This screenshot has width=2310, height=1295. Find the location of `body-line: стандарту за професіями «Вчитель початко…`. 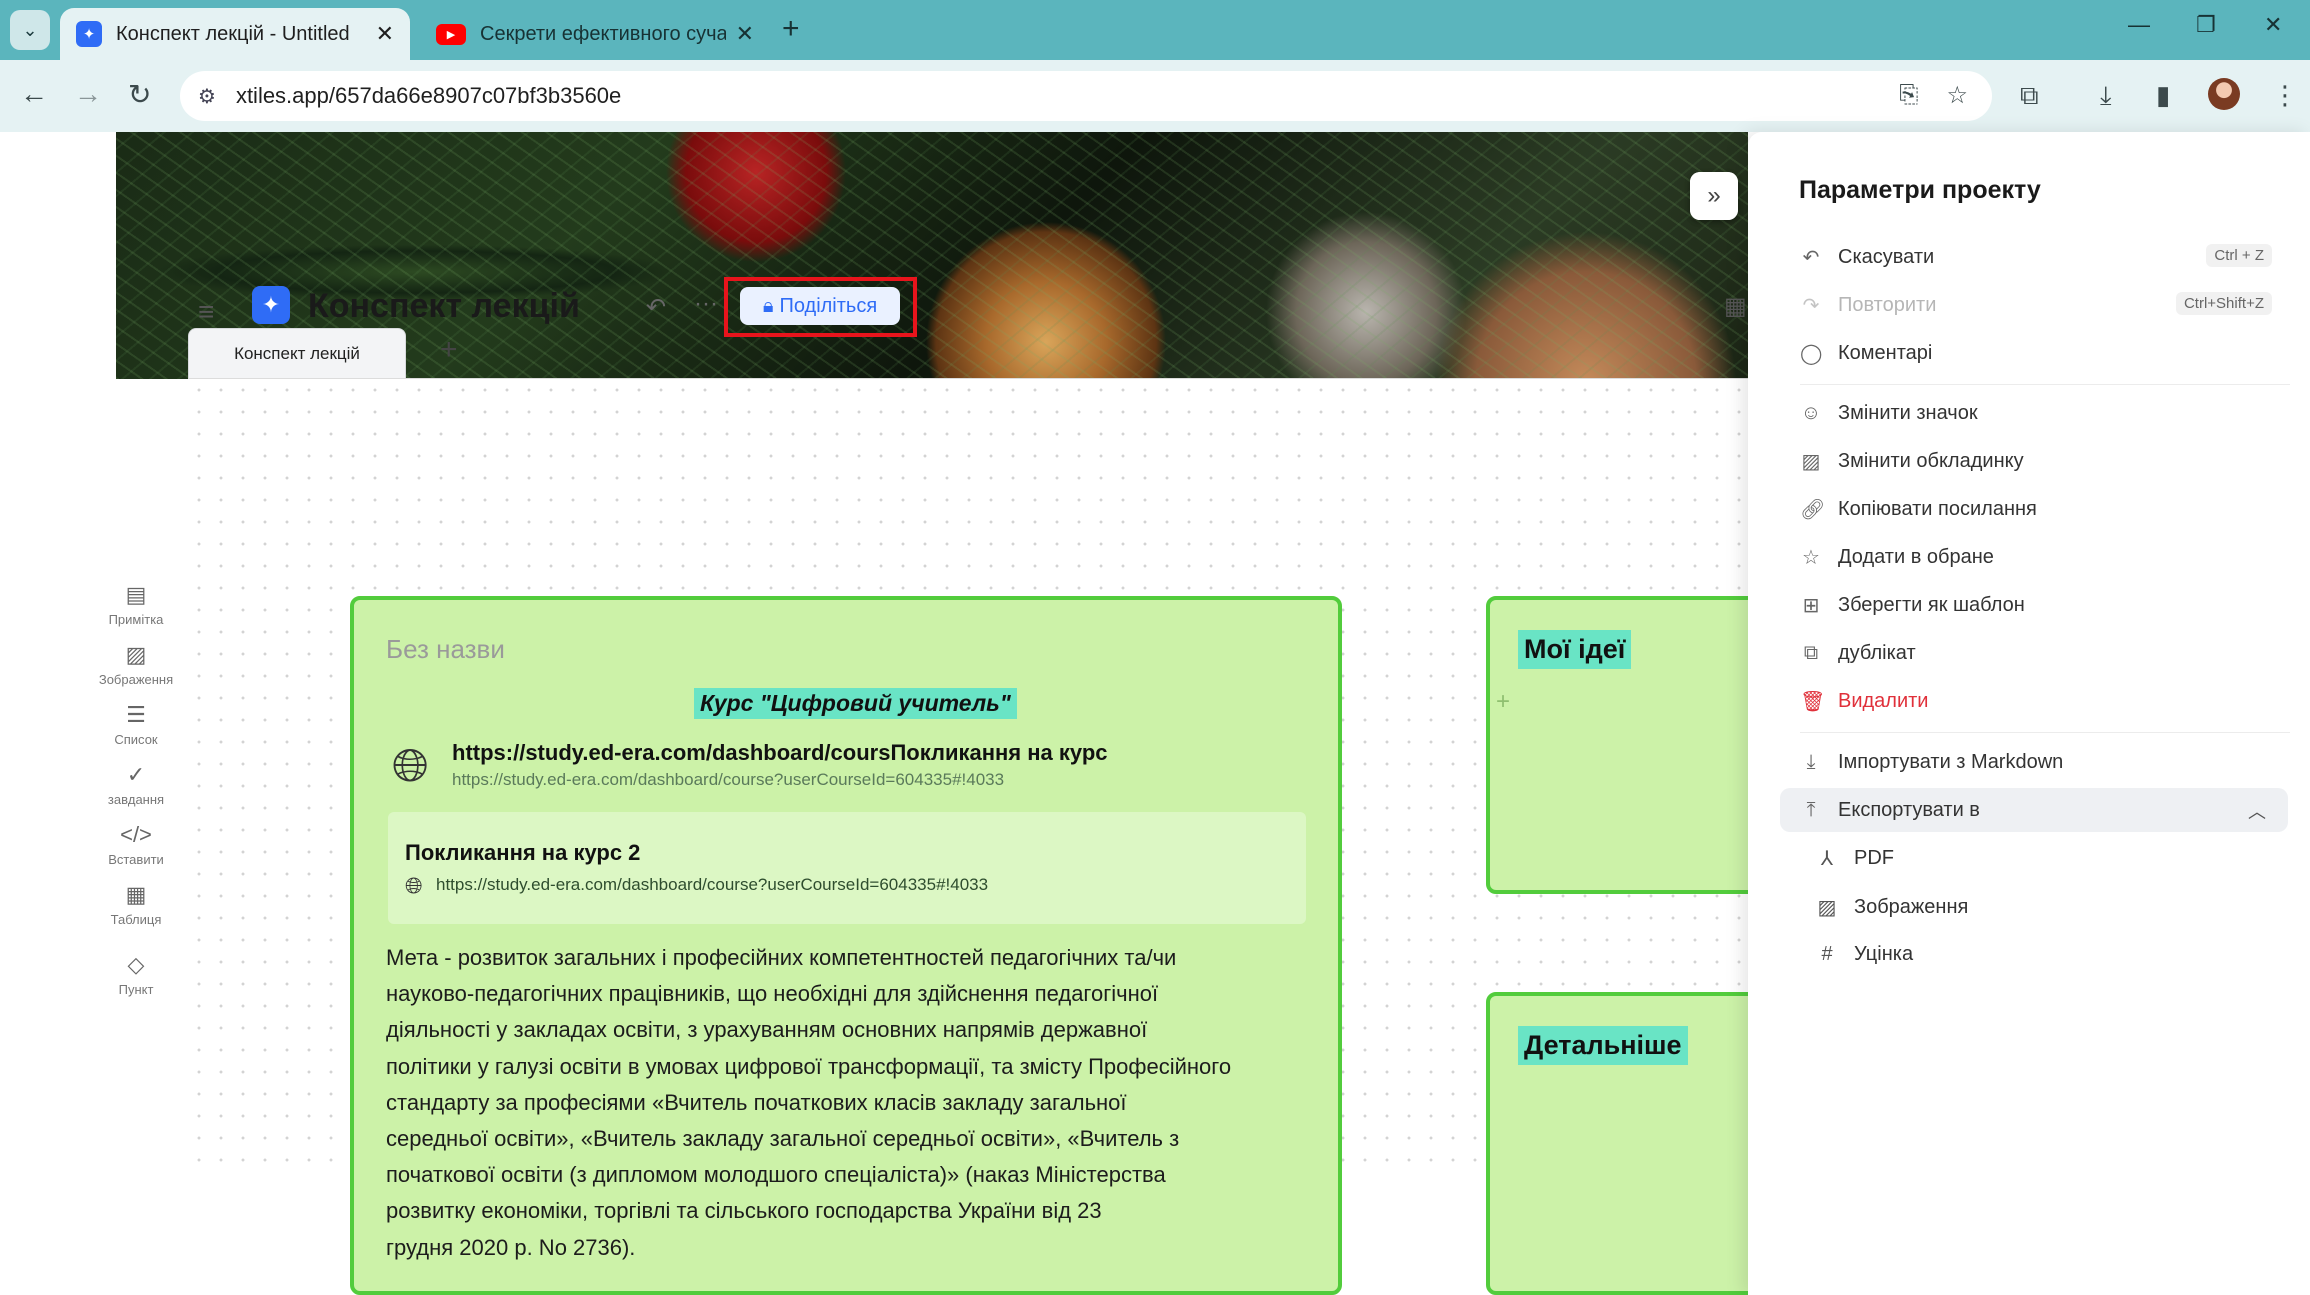

body-line: стандарту за професіями «Вчитель початко… is located at coordinates (756, 1102).